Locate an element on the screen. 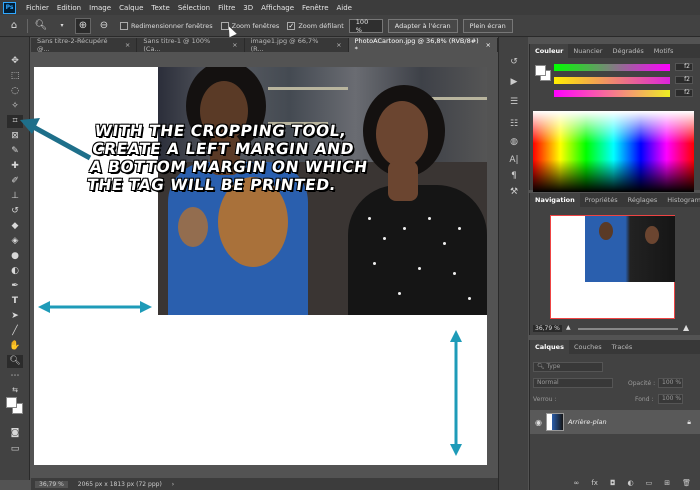 This screenshot has width=700, height=490. tab-channels: Couches is located at coordinates (588, 347).